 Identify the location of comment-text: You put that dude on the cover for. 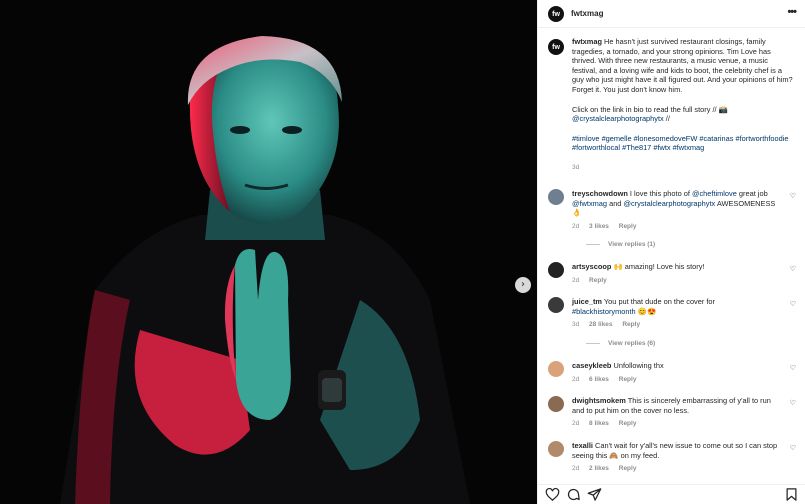
(659, 301).